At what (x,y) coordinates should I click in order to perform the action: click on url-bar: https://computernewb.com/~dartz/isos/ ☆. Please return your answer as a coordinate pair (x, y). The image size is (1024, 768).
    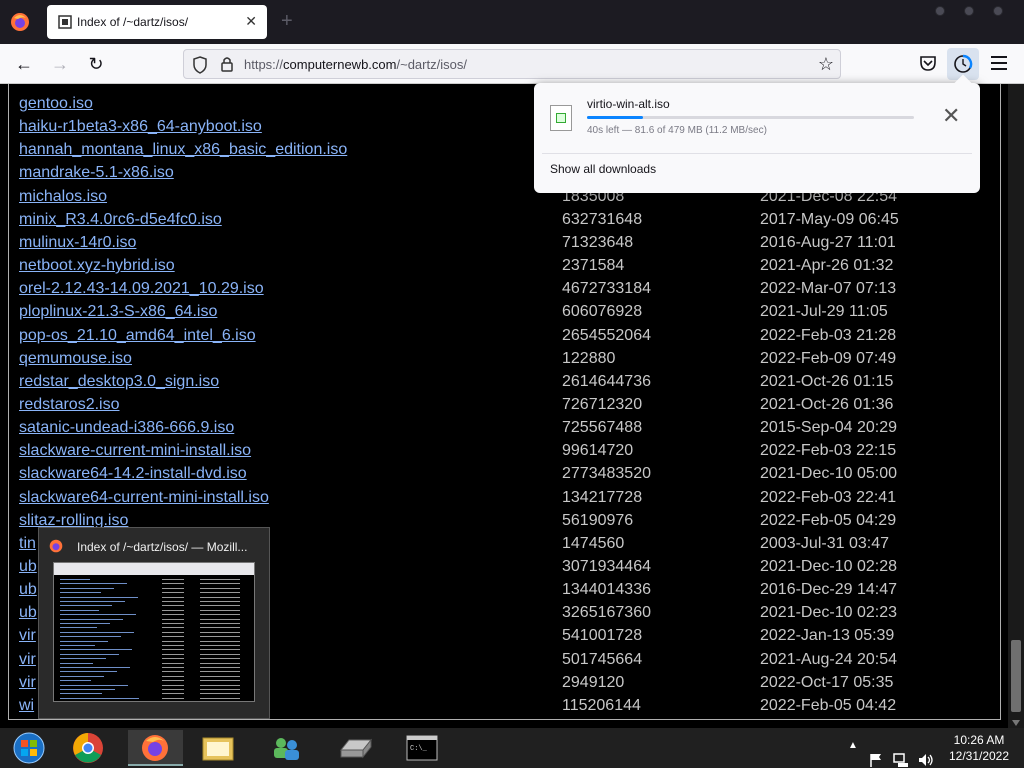
    Looking at the image, I should click on (512, 64).